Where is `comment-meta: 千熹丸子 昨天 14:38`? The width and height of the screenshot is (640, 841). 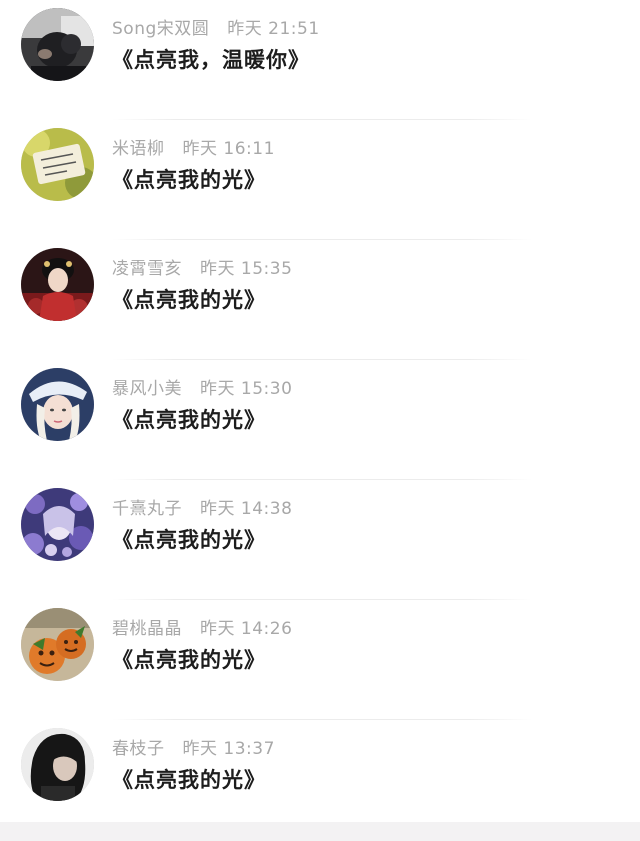
comment-meta: 千熹丸子 昨天 14:38 is located at coordinates (202, 506).